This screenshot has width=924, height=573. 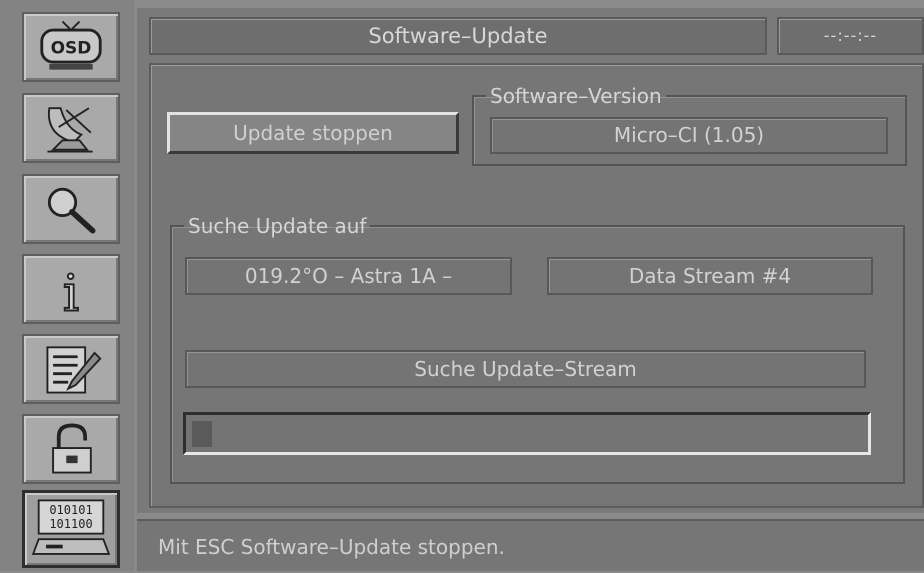 I want to click on satellite-select: 019.2°O – Astra 1A –, so click(x=348, y=276).